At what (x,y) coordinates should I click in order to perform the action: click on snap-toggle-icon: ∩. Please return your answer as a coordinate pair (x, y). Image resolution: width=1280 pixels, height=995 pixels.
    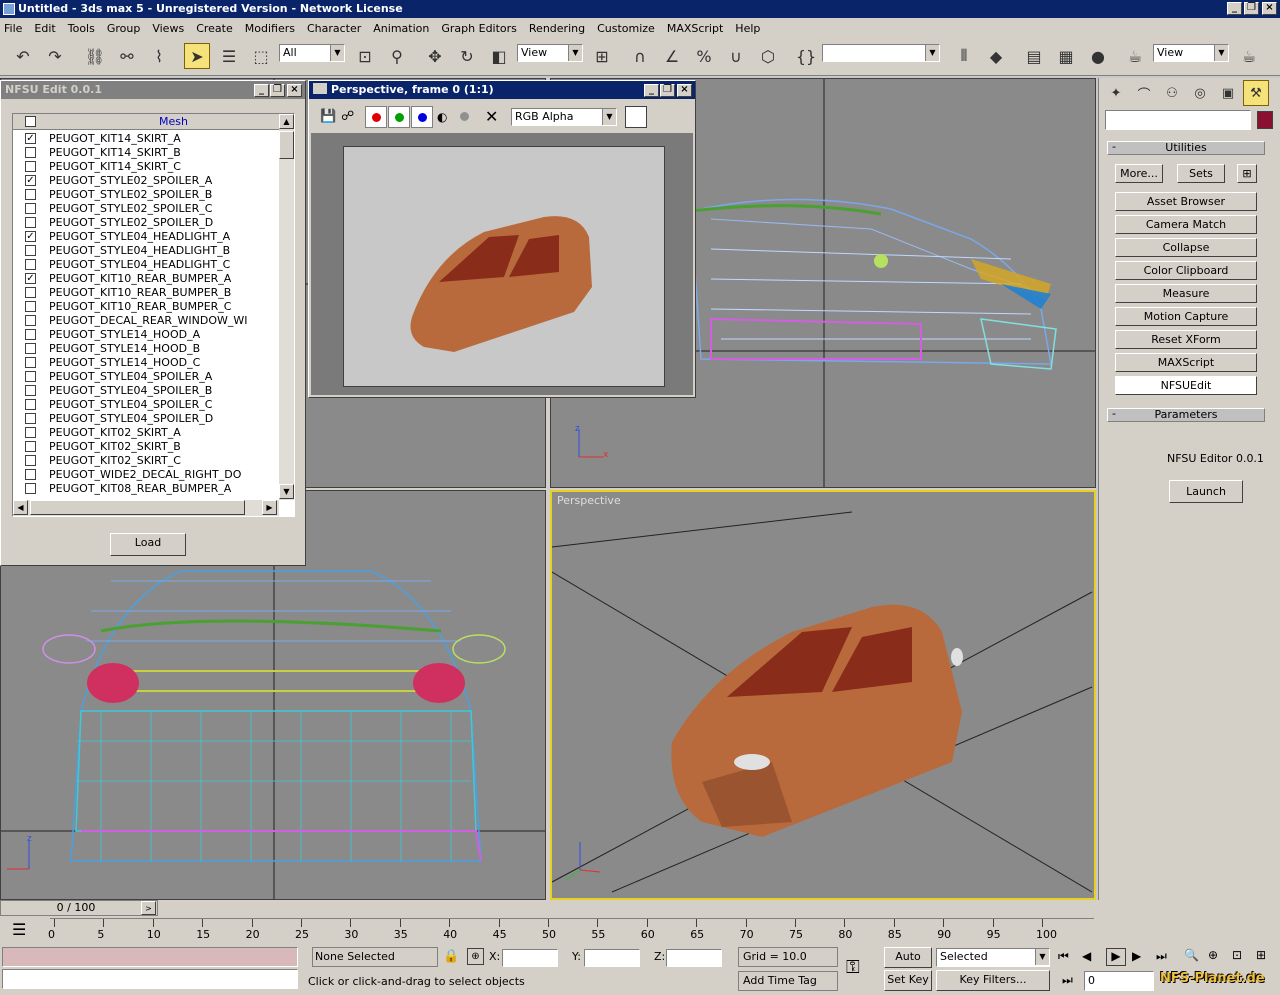
    Looking at the image, I should click on (640, 56).